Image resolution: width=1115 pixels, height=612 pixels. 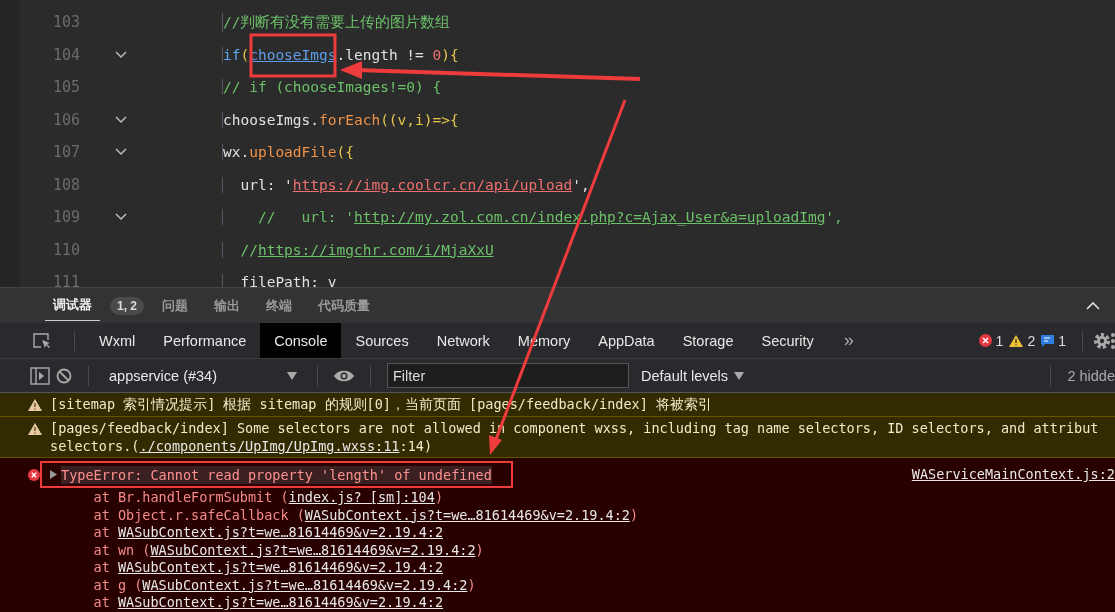 What do you see at coordinates (406, 184) in the screenshot?
I see `code-line: url: 'https://img.coolcr.cn/api/upload',` at bounding box center [406, 184].